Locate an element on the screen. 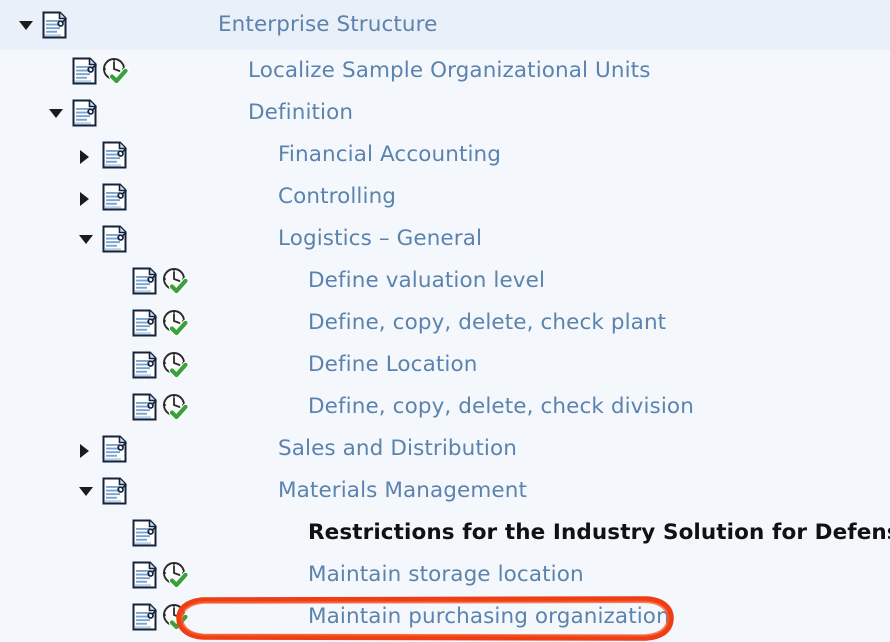 The height and width of the screenshot is (642, 890). tree-row: Maintain purchasing organization is located at coordinates (445, 617).